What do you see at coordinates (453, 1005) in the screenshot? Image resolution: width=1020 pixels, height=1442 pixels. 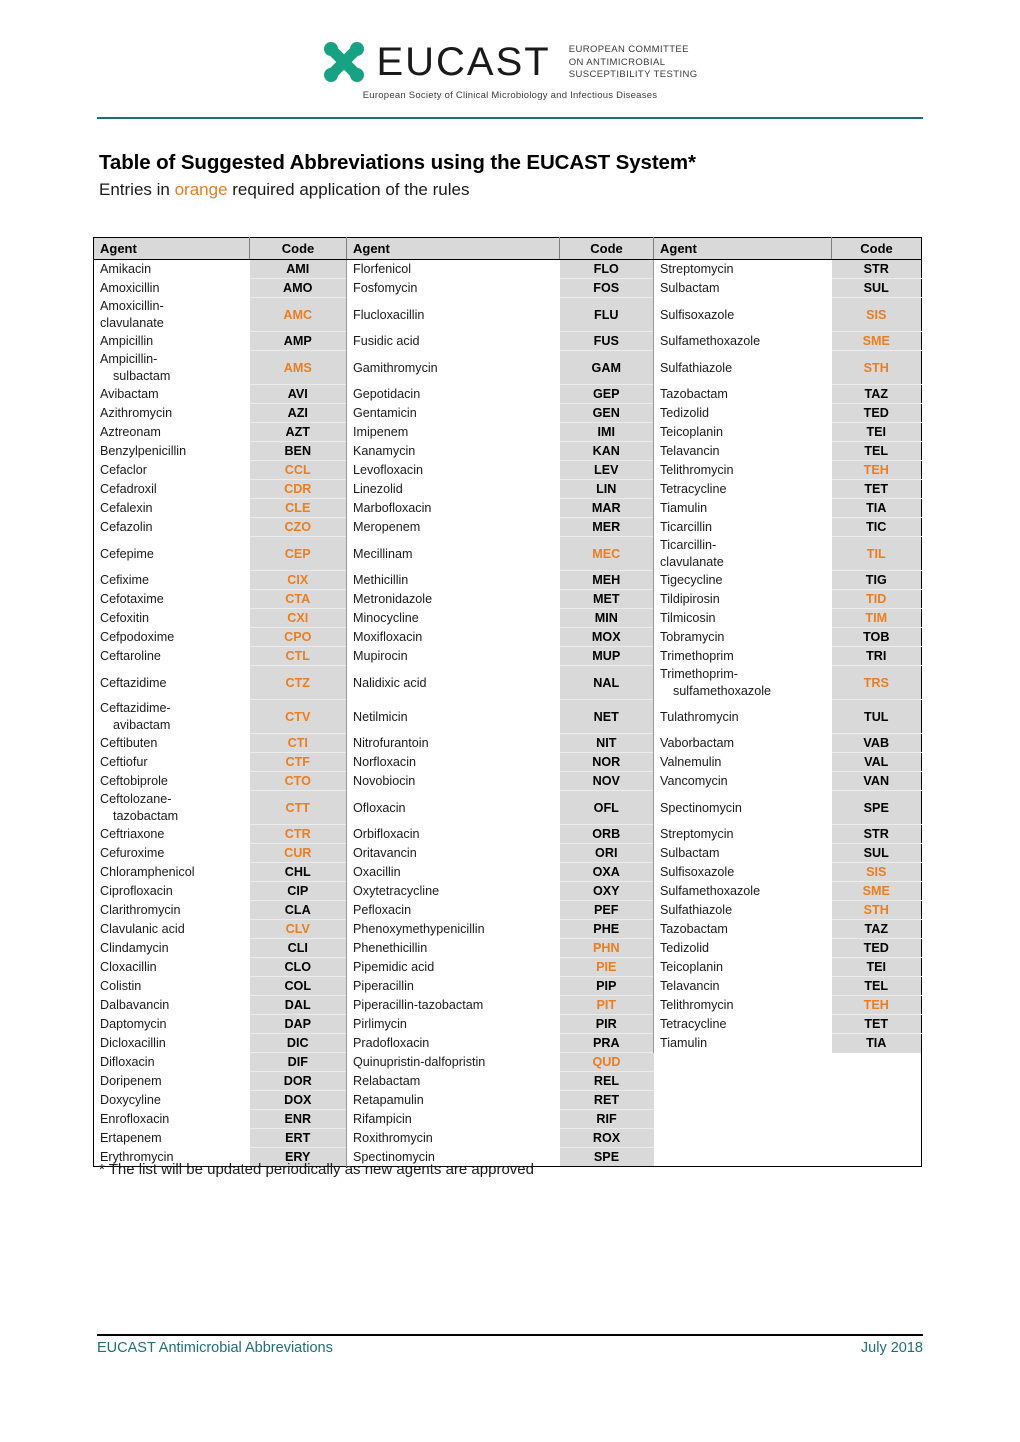 I see `cell-agent-2: Piperacillin-tazobactam` at bounding box center [453, 1005].